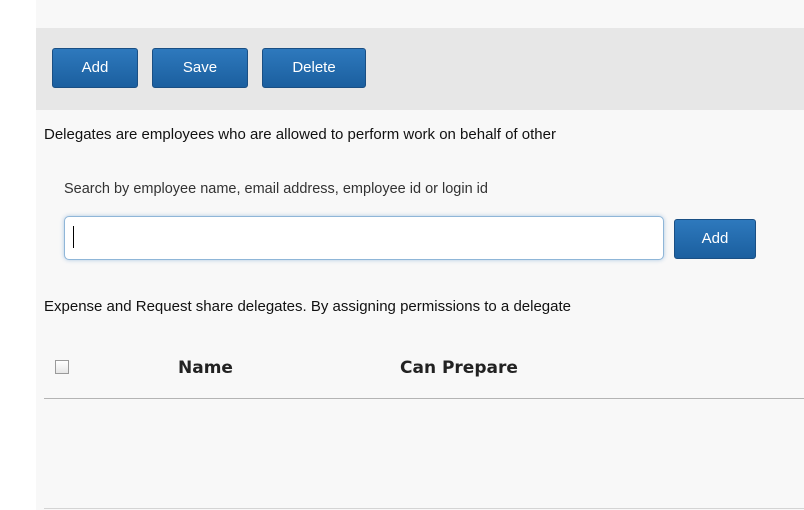 This screenshot has width=804, height=510. Describe the element at coordinates (62, 367) in the screenshot. I see `select-all-checkbox` at that location.